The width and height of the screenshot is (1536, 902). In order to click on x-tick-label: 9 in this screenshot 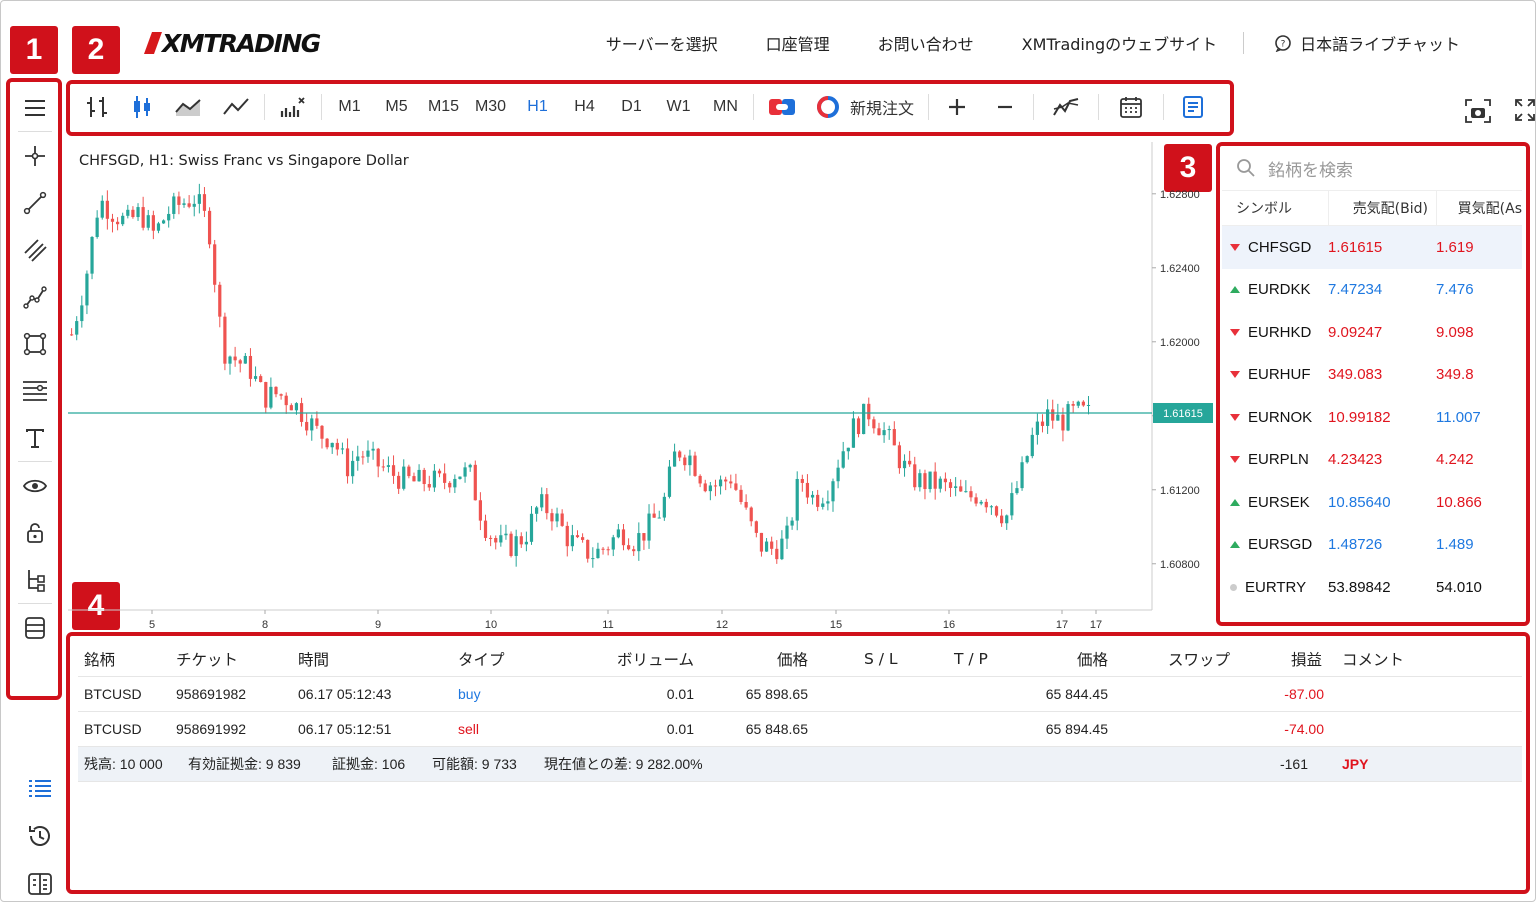, I will do `click(378, 625)`.